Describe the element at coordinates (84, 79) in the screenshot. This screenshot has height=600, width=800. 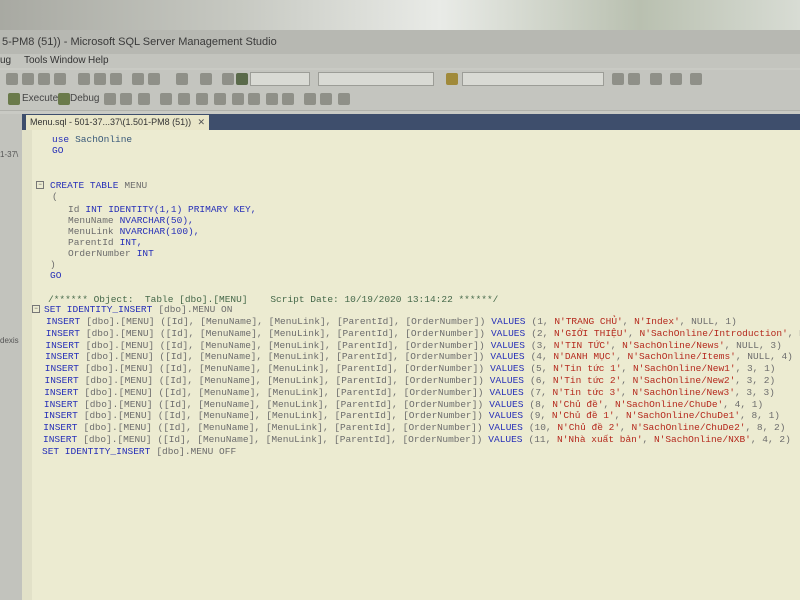
I see `cut-icon` at that location.